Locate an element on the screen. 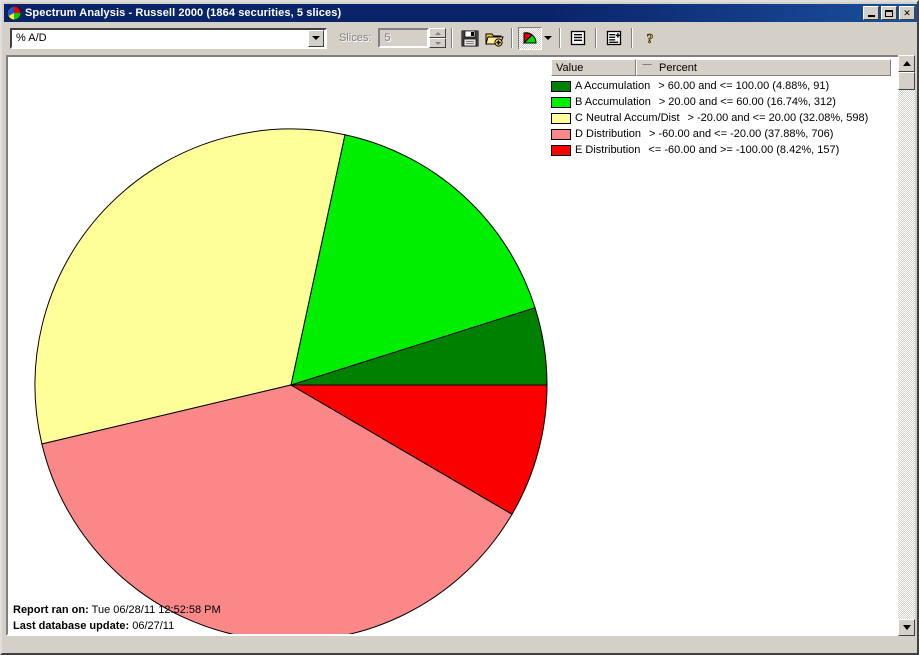 The height and width of the screenshot is (655, 919). save-report-button is located at coordinates (470, 38).